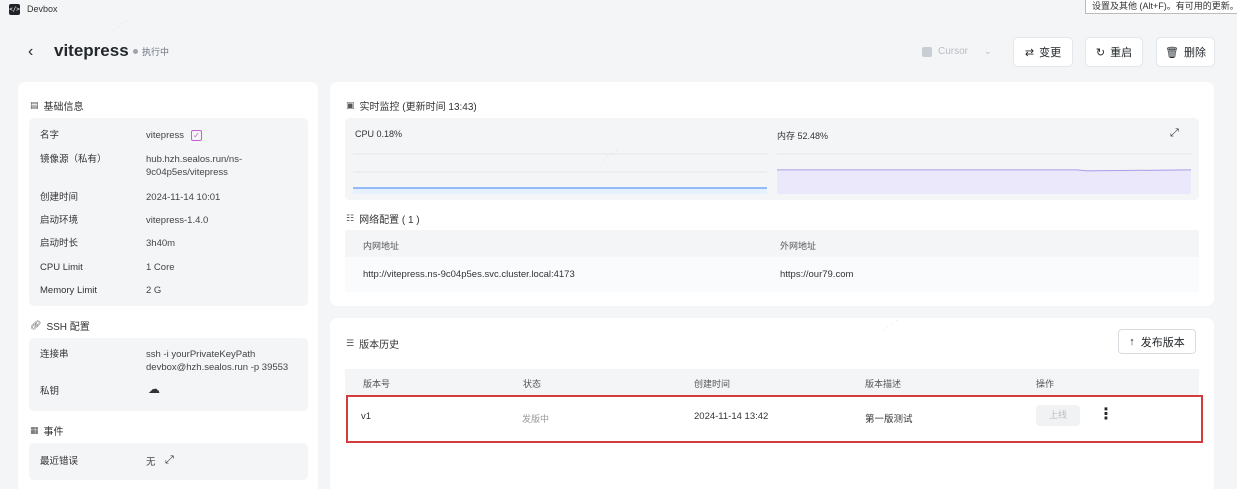  What do you see at coordinates (712, 384) in the screenshot?
I see `versions-header-created: 创建时间` at bounding box center [712, 384].